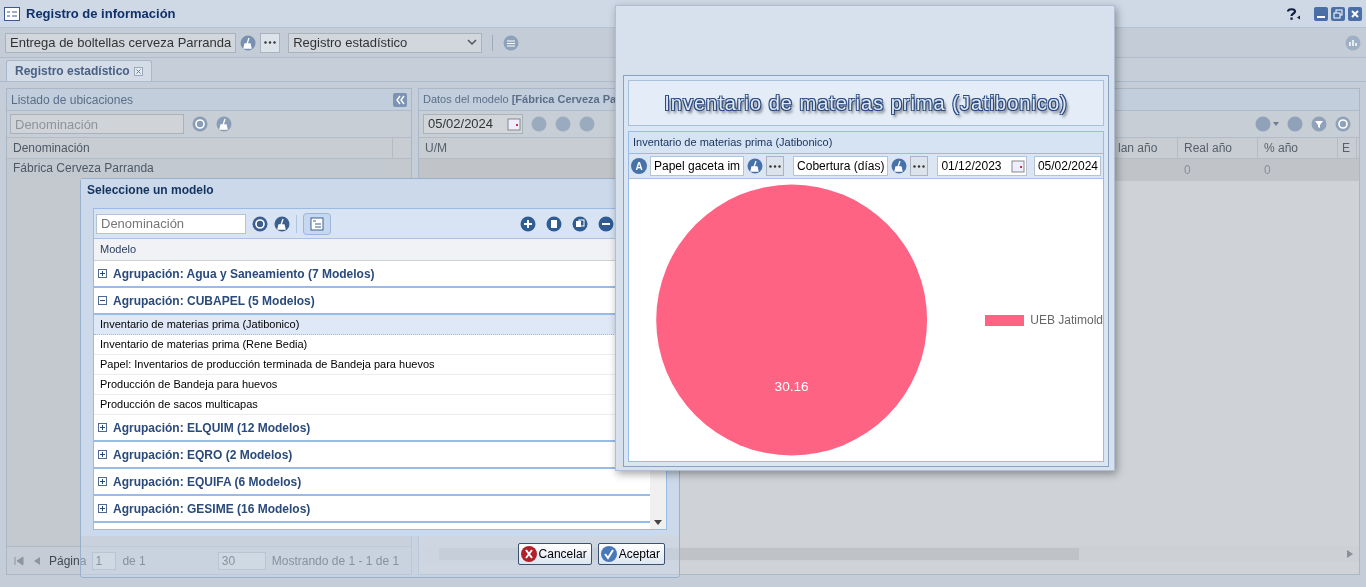 This screenshot has width=1366, height=587. Describe the element at coordinates (12, 13) in the screenshot. I see `window-icon` at that location.